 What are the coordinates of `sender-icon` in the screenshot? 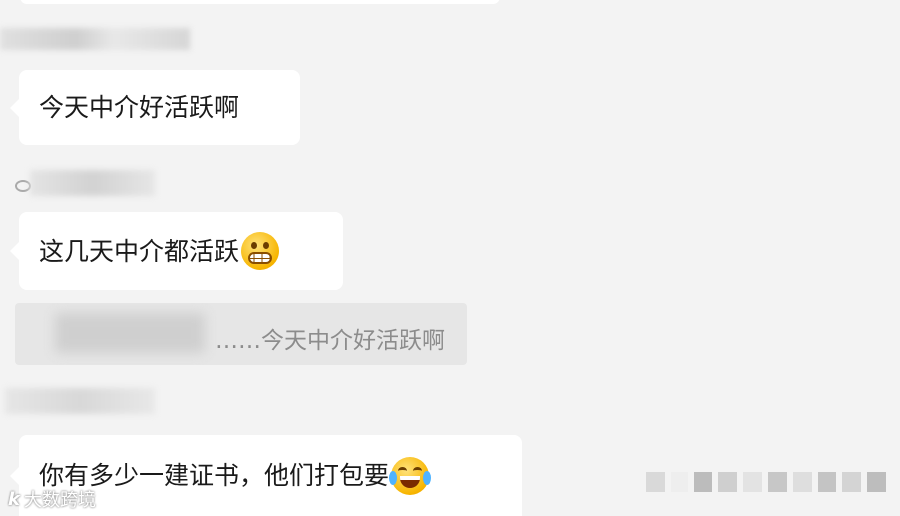 It's located at (23, 186).